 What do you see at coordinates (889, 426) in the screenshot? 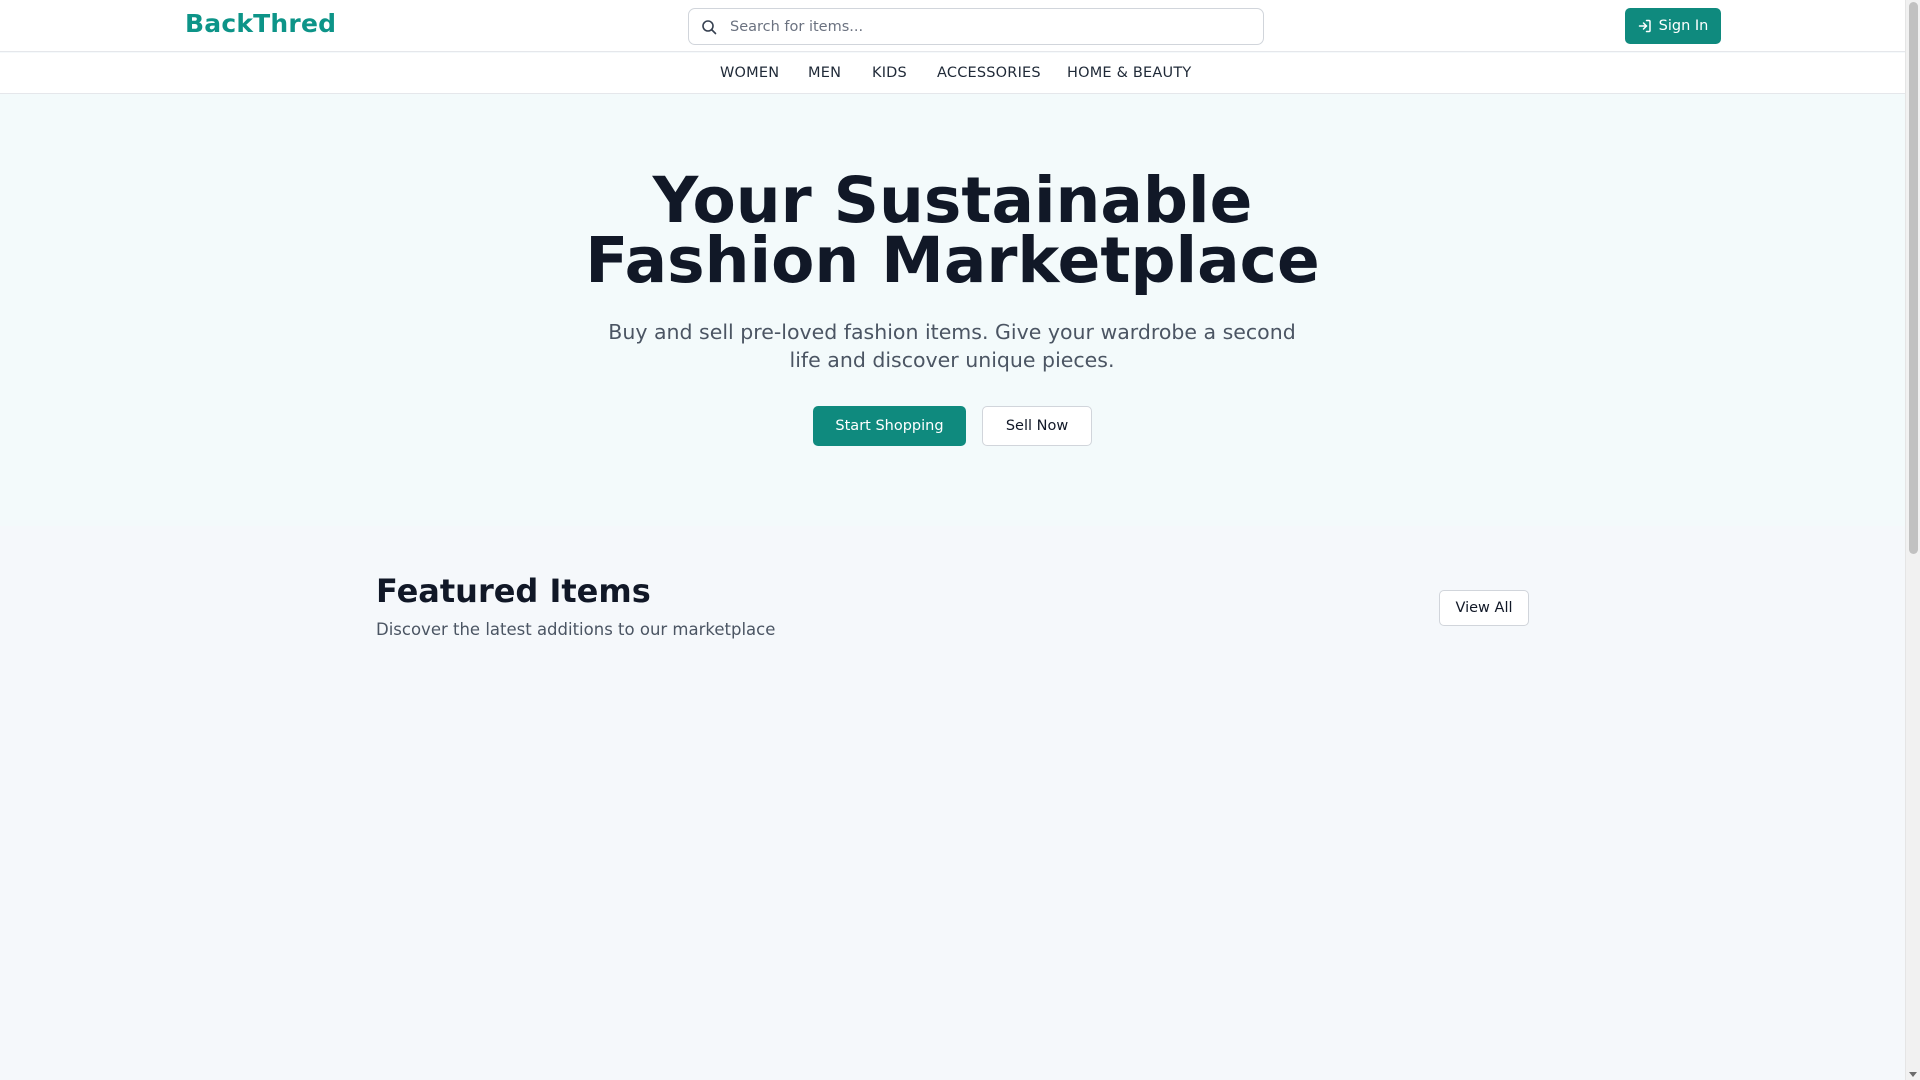
I see `start-shopping-button: Start Shopping` at bounding box center [889, 426].